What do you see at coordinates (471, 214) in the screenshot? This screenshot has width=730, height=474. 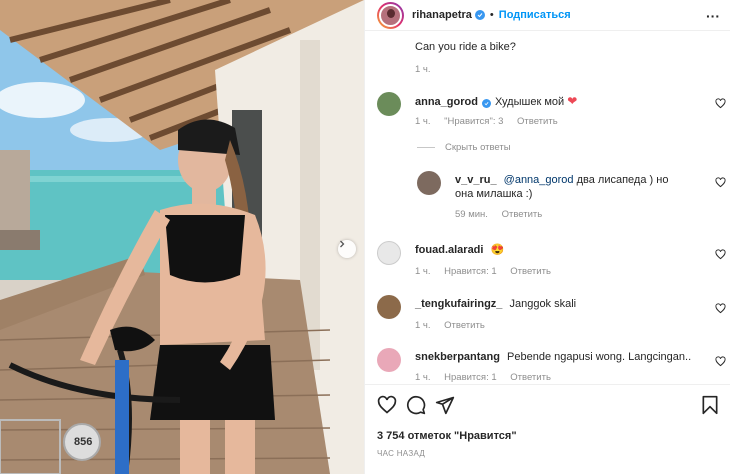 I see `comment-time: 59 мин.` at bounding box center [471, 214].